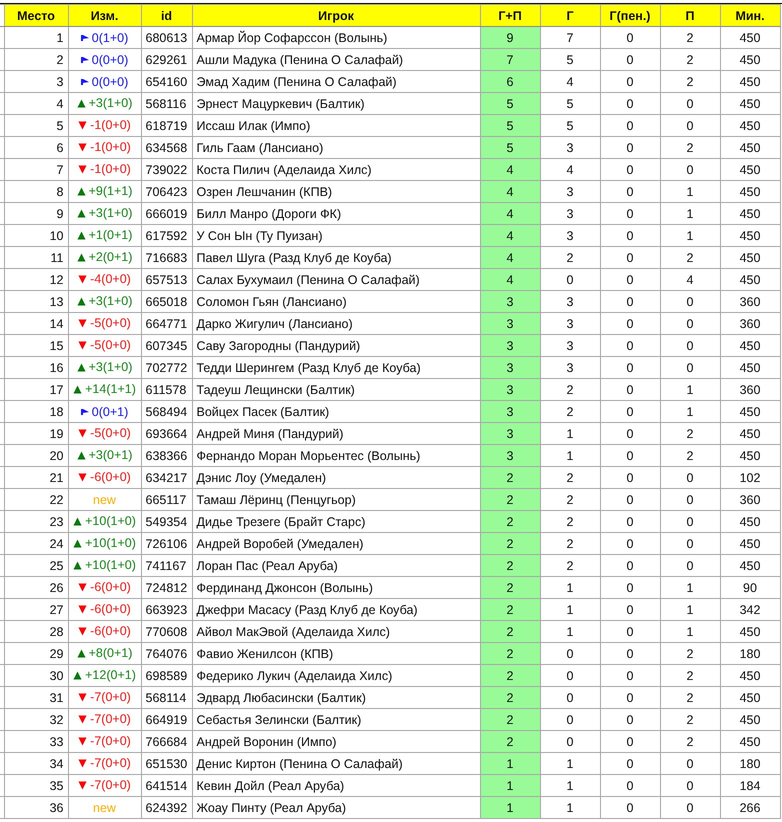 The width and height of the screenshot is (782, 822). I want to click on change-value: 0(0+0), so click(110, 60).